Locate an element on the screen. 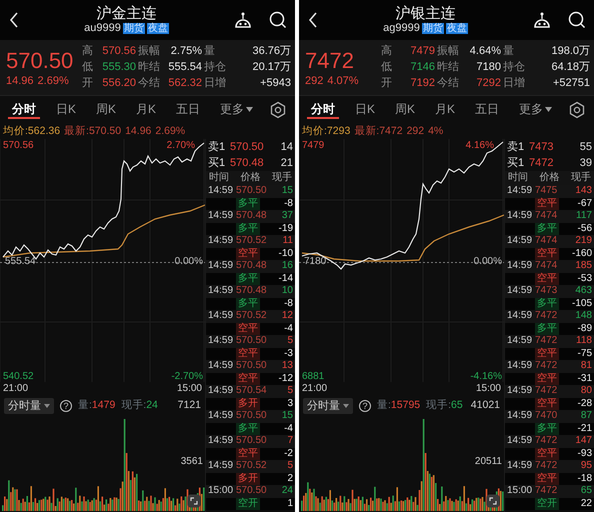 This screenshot has width=594, height=512. average-price-label: 均价: is located at coordinates (15, 131).